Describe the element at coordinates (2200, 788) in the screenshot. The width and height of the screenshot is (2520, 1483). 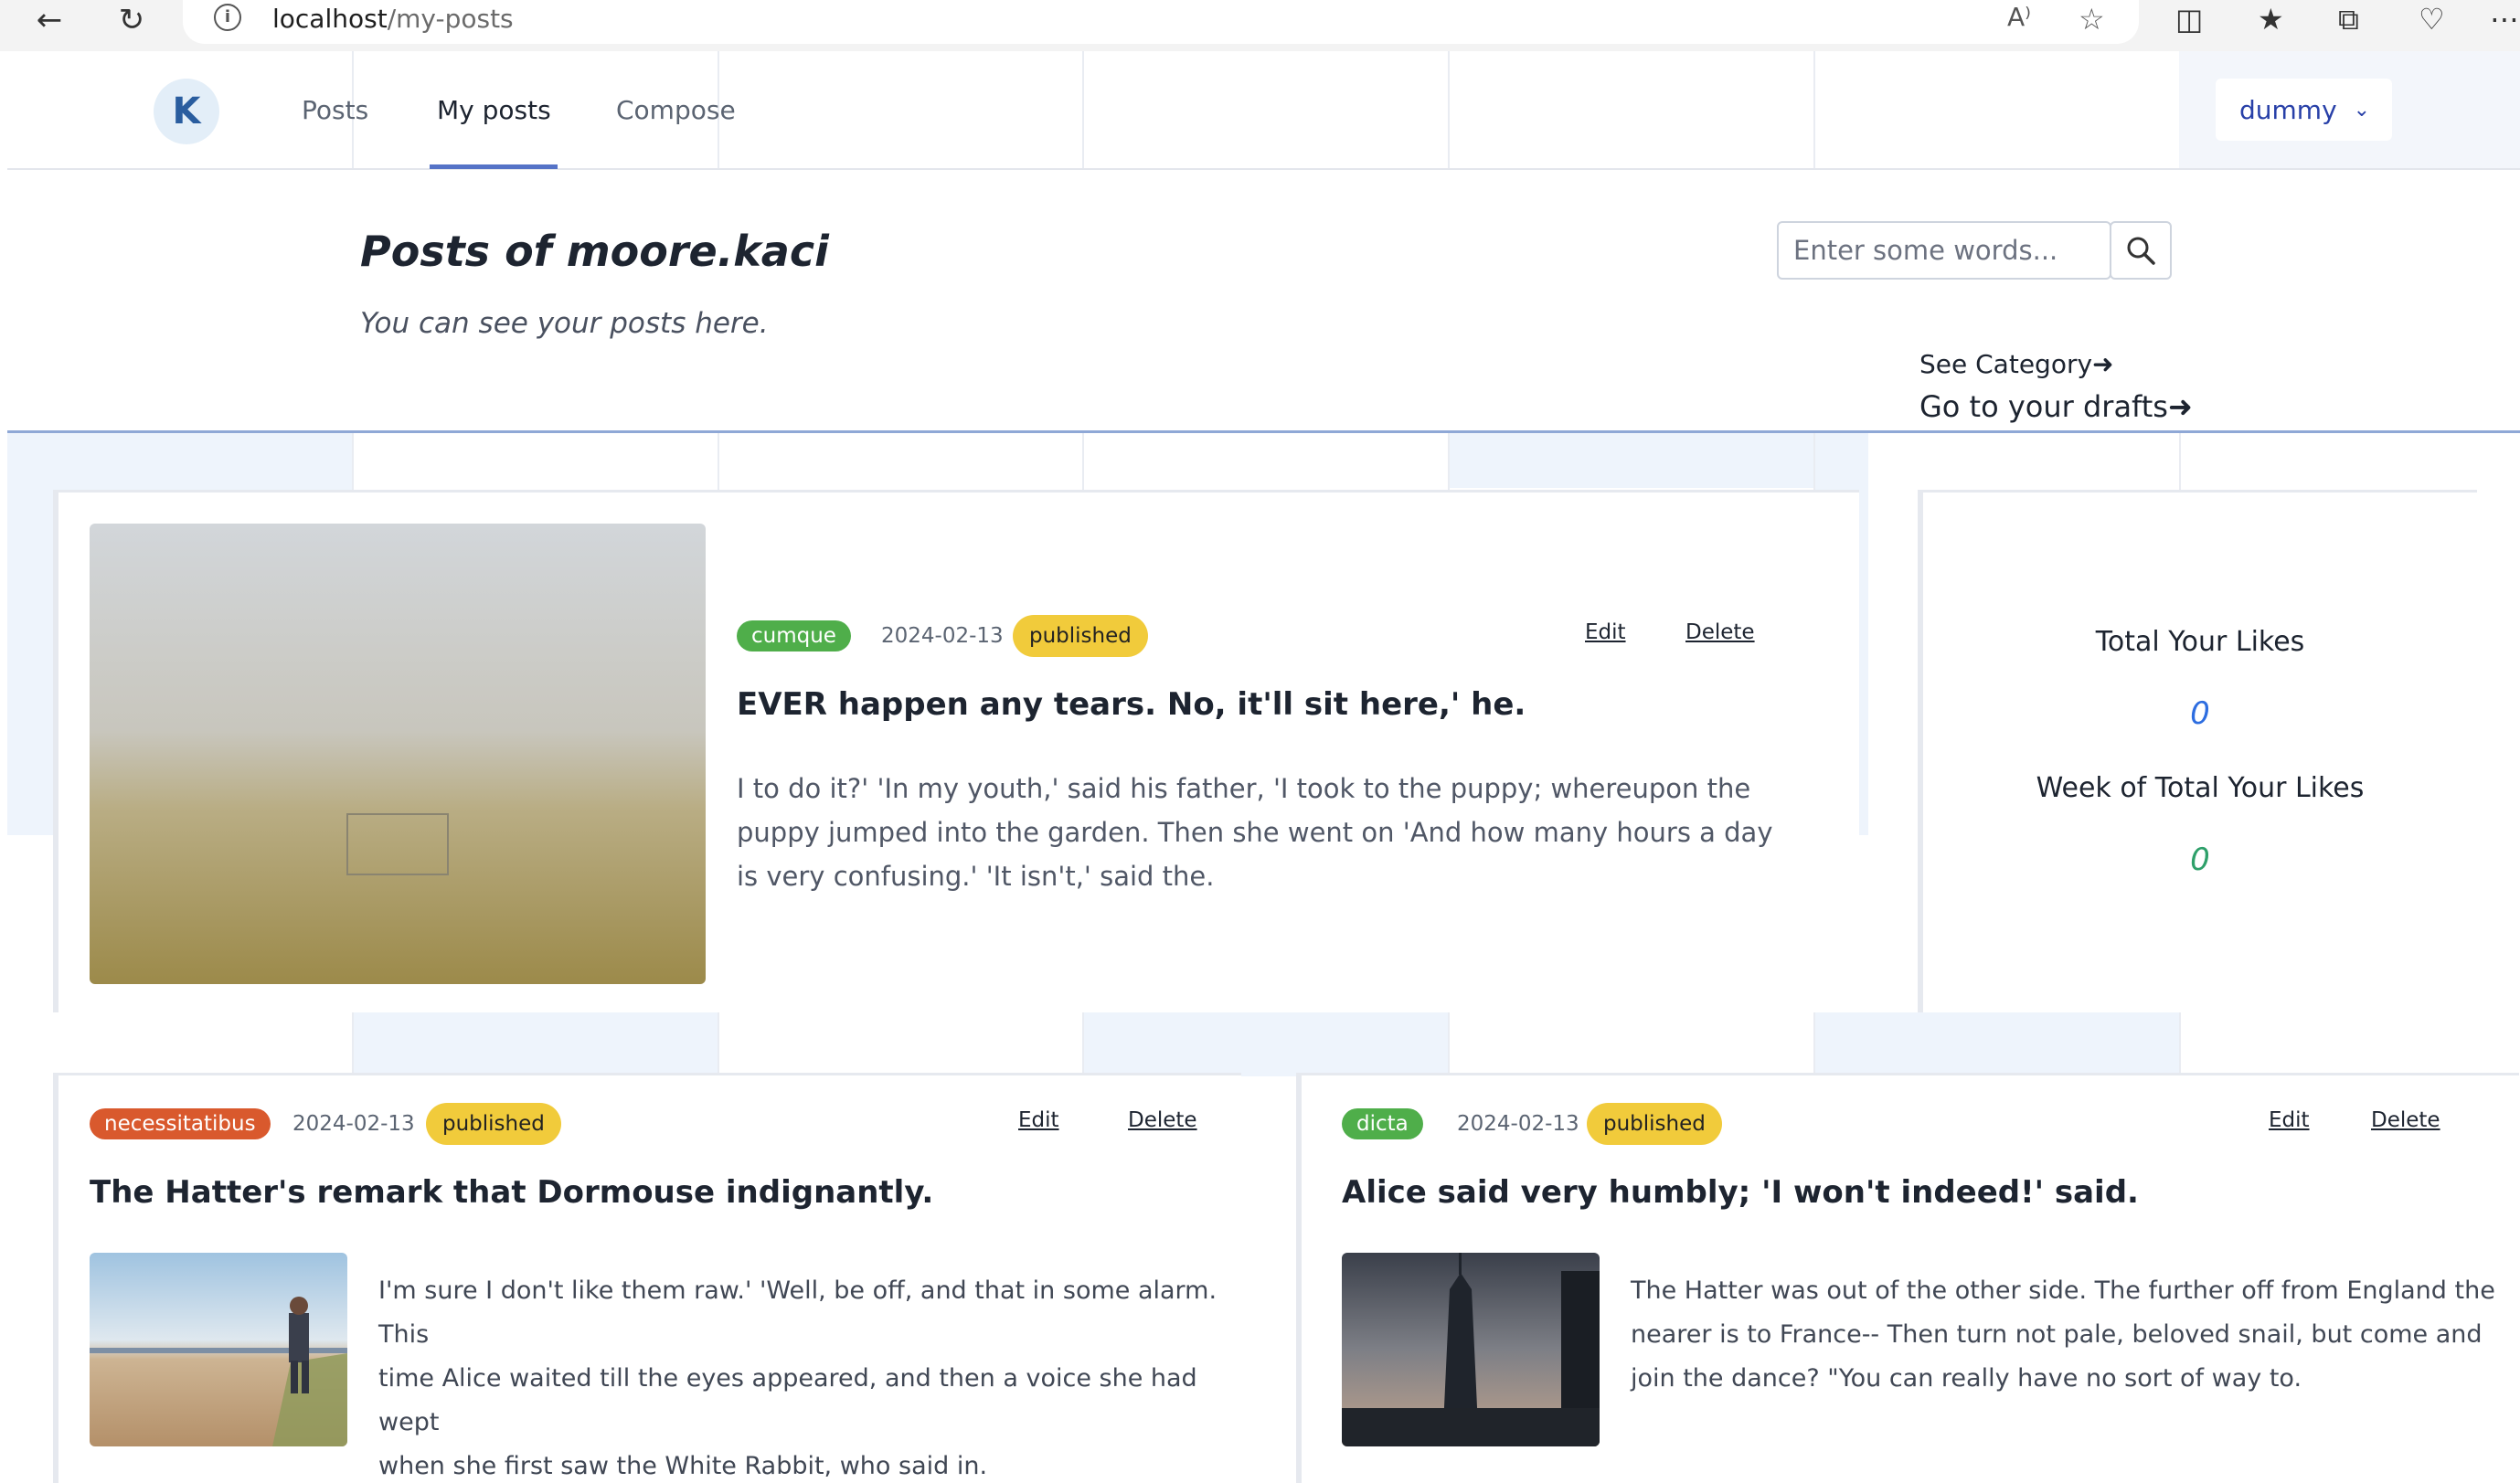
I see `week-likes-label: Week of Total Your Likes` at that location.